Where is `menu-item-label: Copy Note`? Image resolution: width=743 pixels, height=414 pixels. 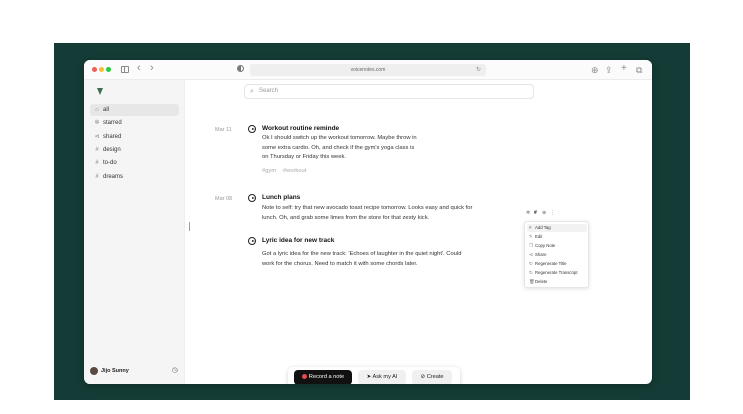
menu-item-label: Copy Note is located at coordinates (545, 245).